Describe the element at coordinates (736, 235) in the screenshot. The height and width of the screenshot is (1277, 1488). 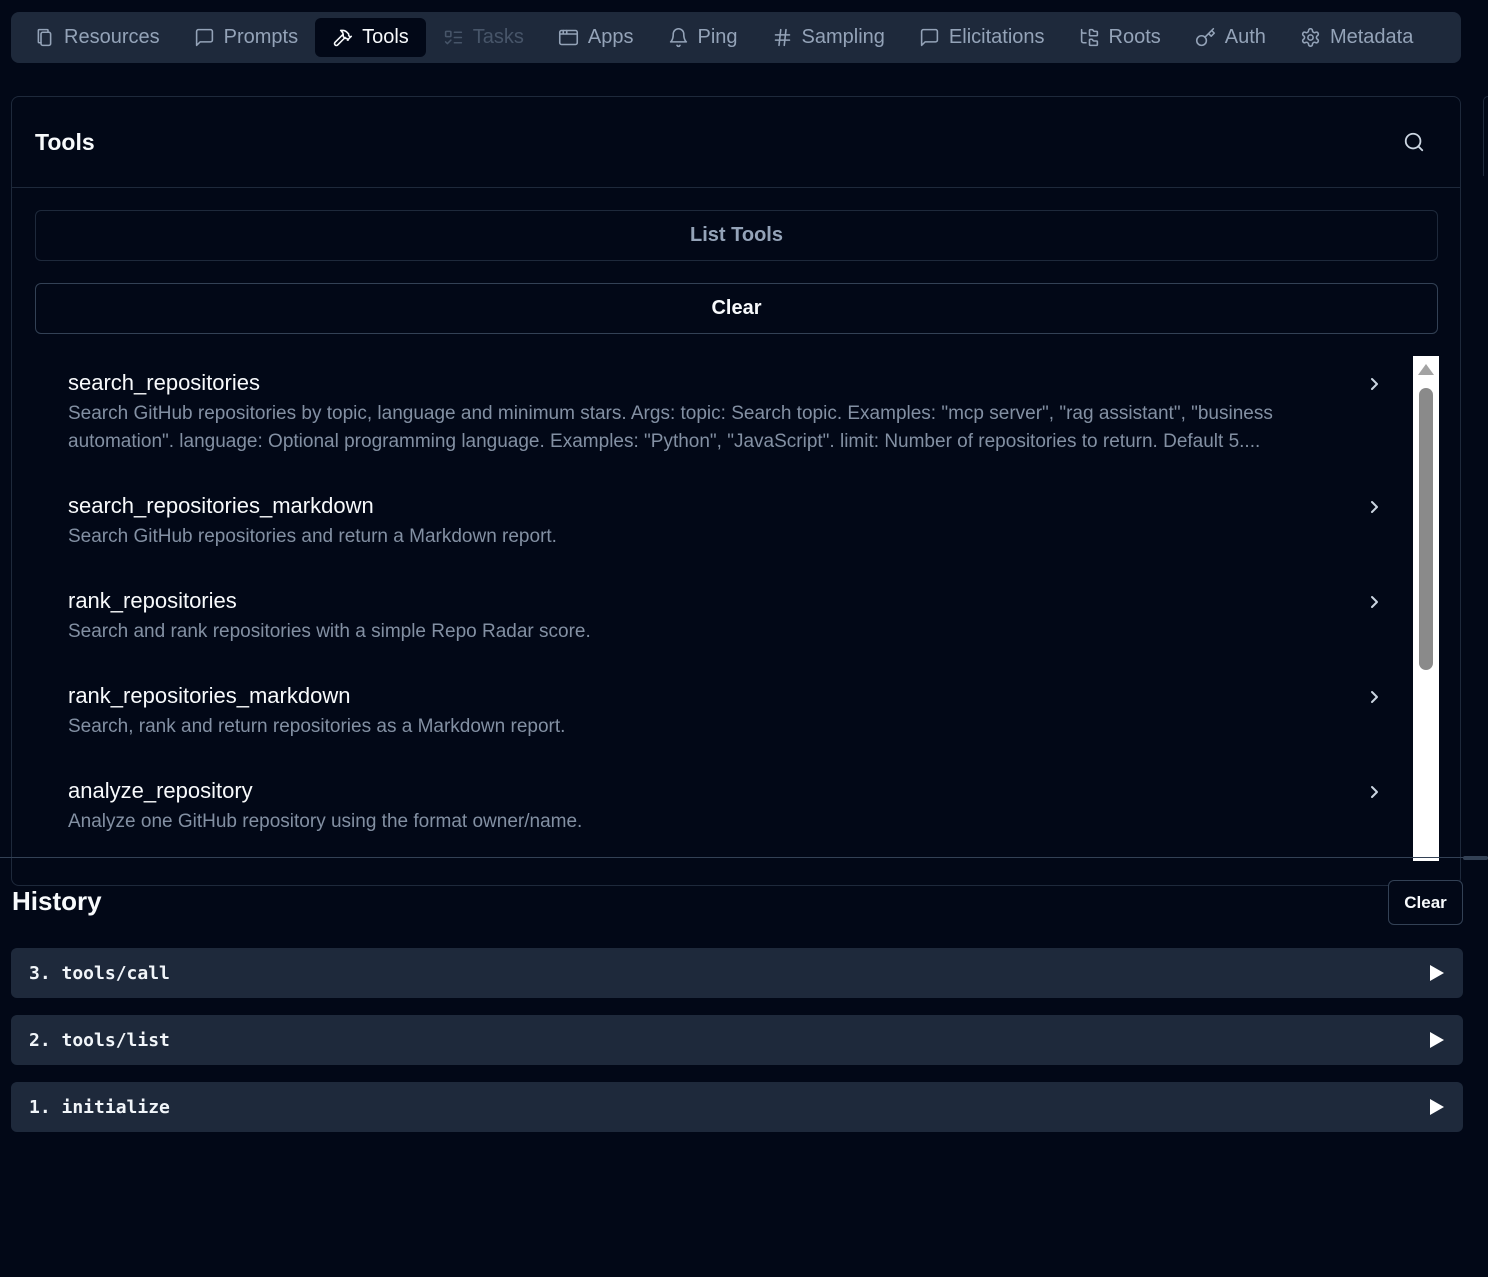
I see `list-tools-button: List Tools` at that location.